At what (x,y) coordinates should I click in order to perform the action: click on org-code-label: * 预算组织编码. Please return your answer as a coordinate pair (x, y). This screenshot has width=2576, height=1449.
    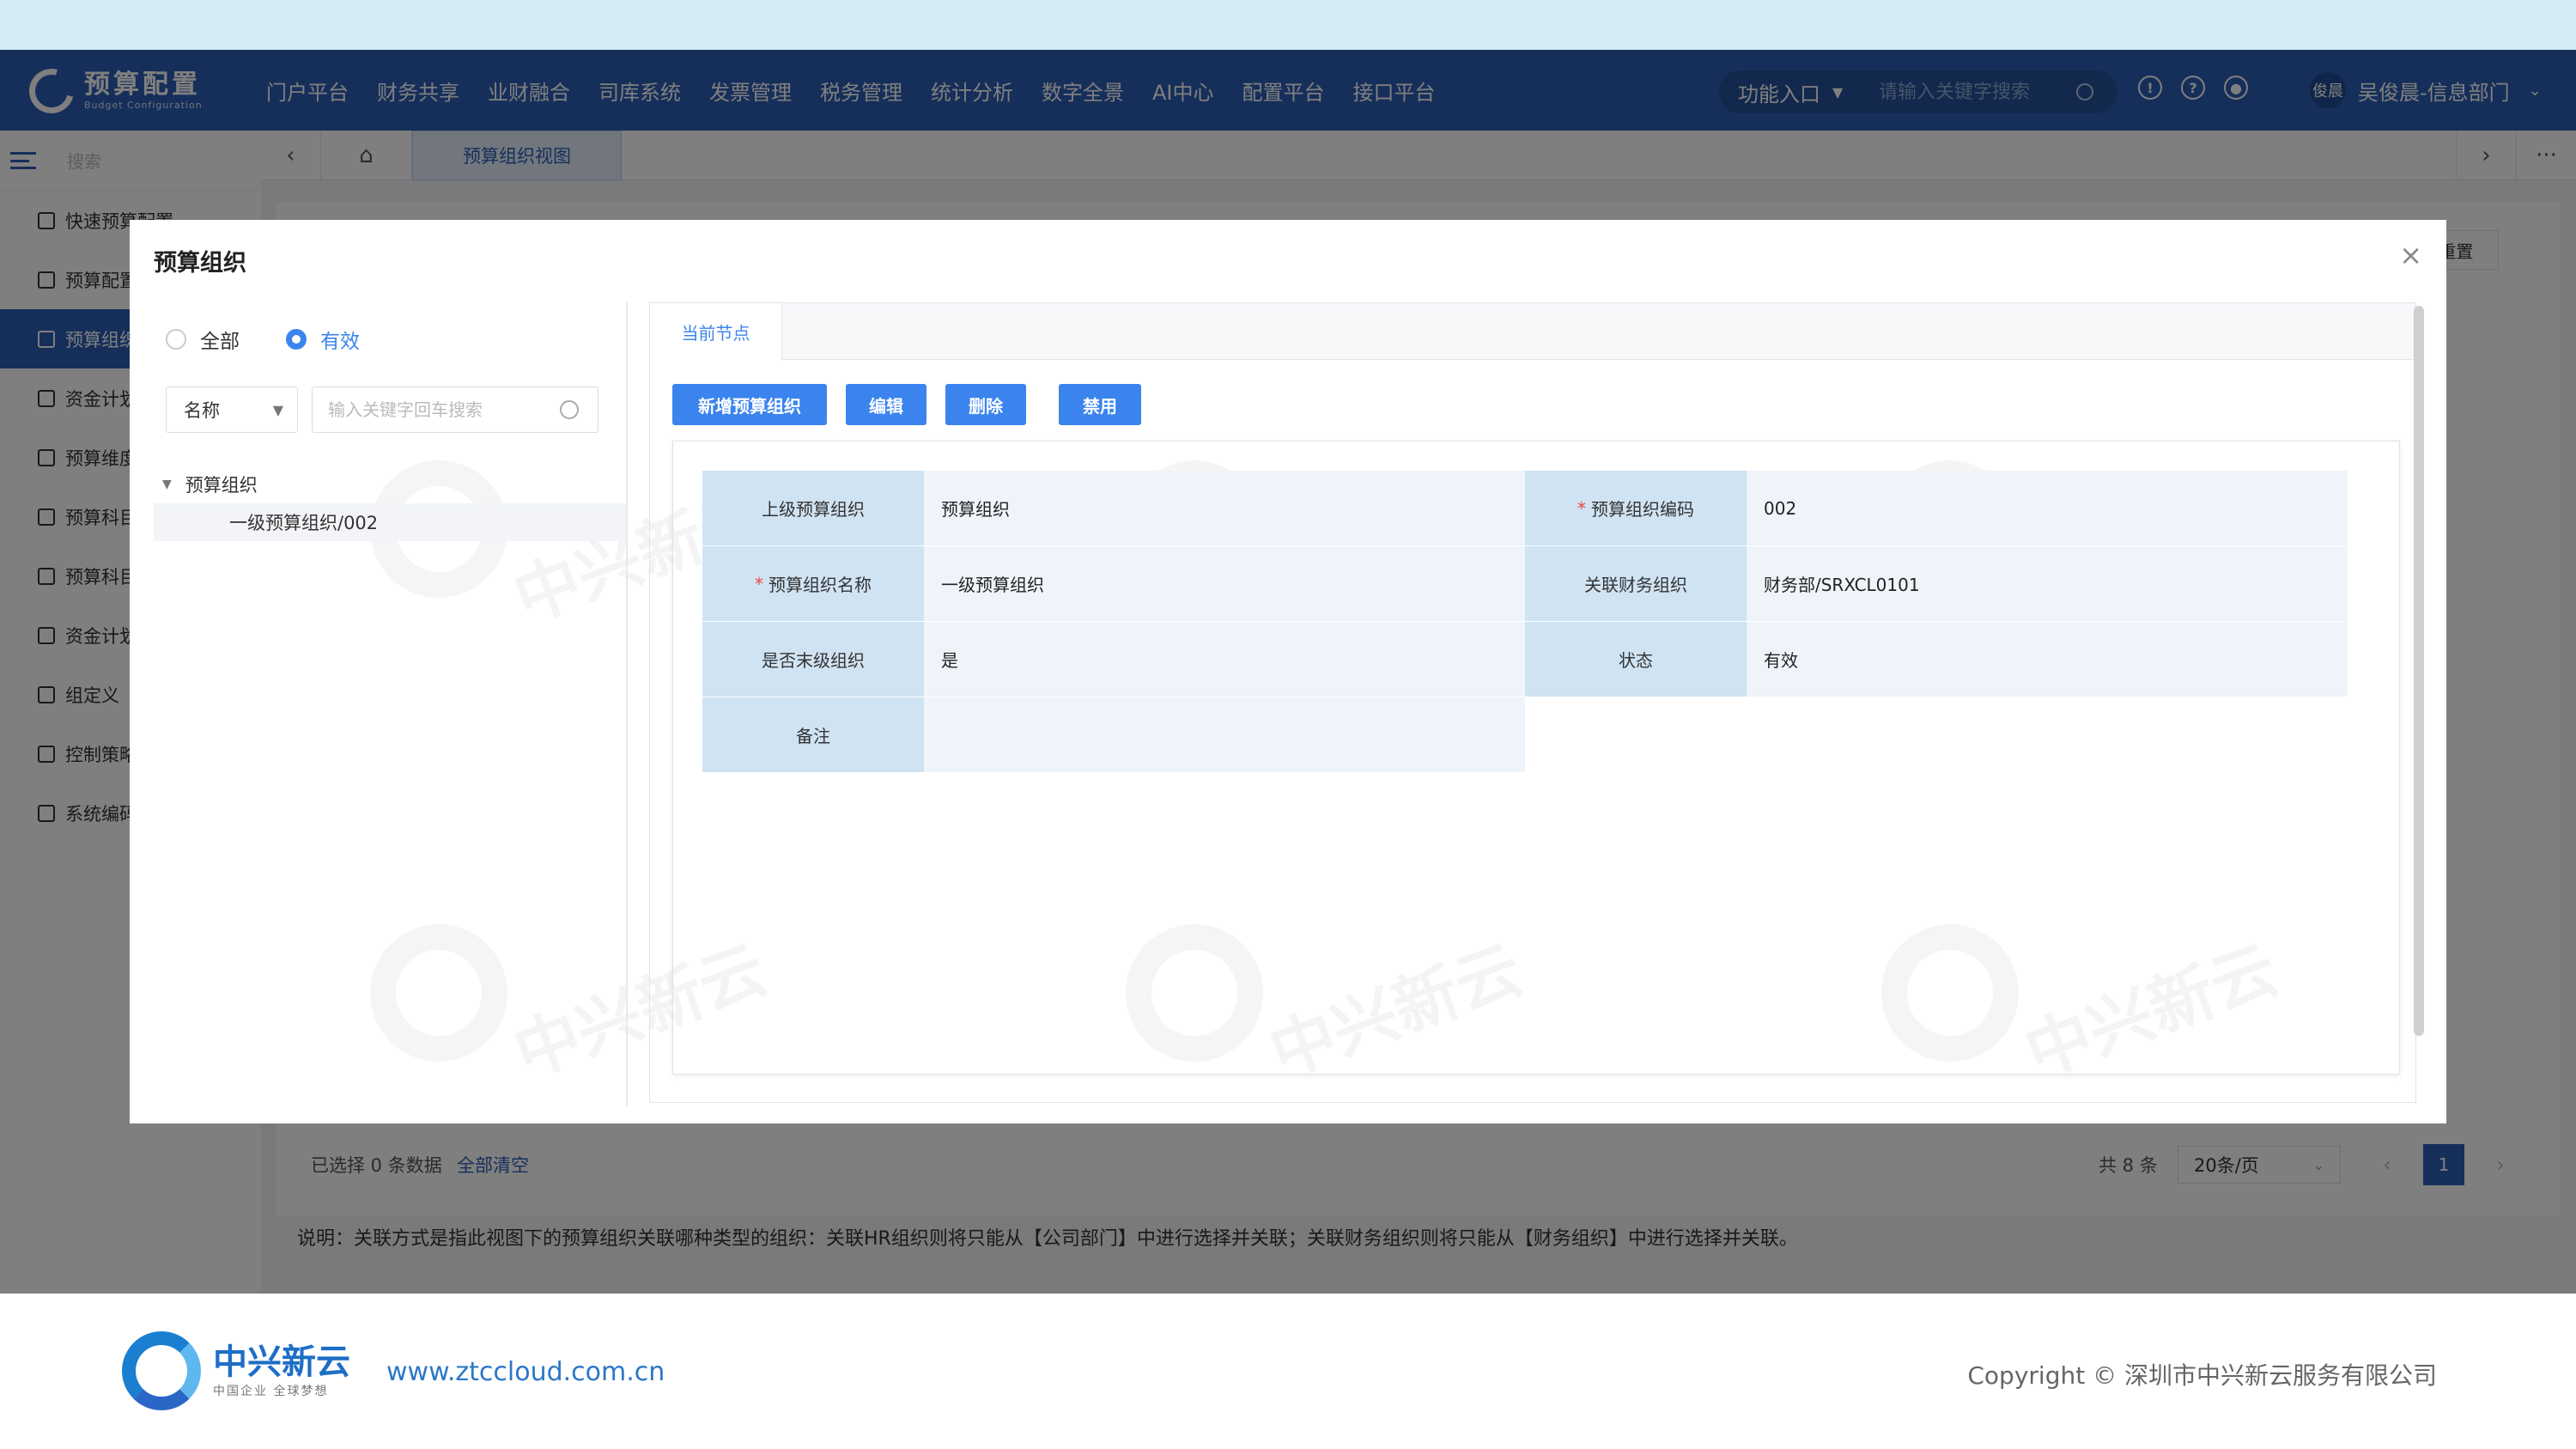
    Looking at the image, I should click on (1636, 509).